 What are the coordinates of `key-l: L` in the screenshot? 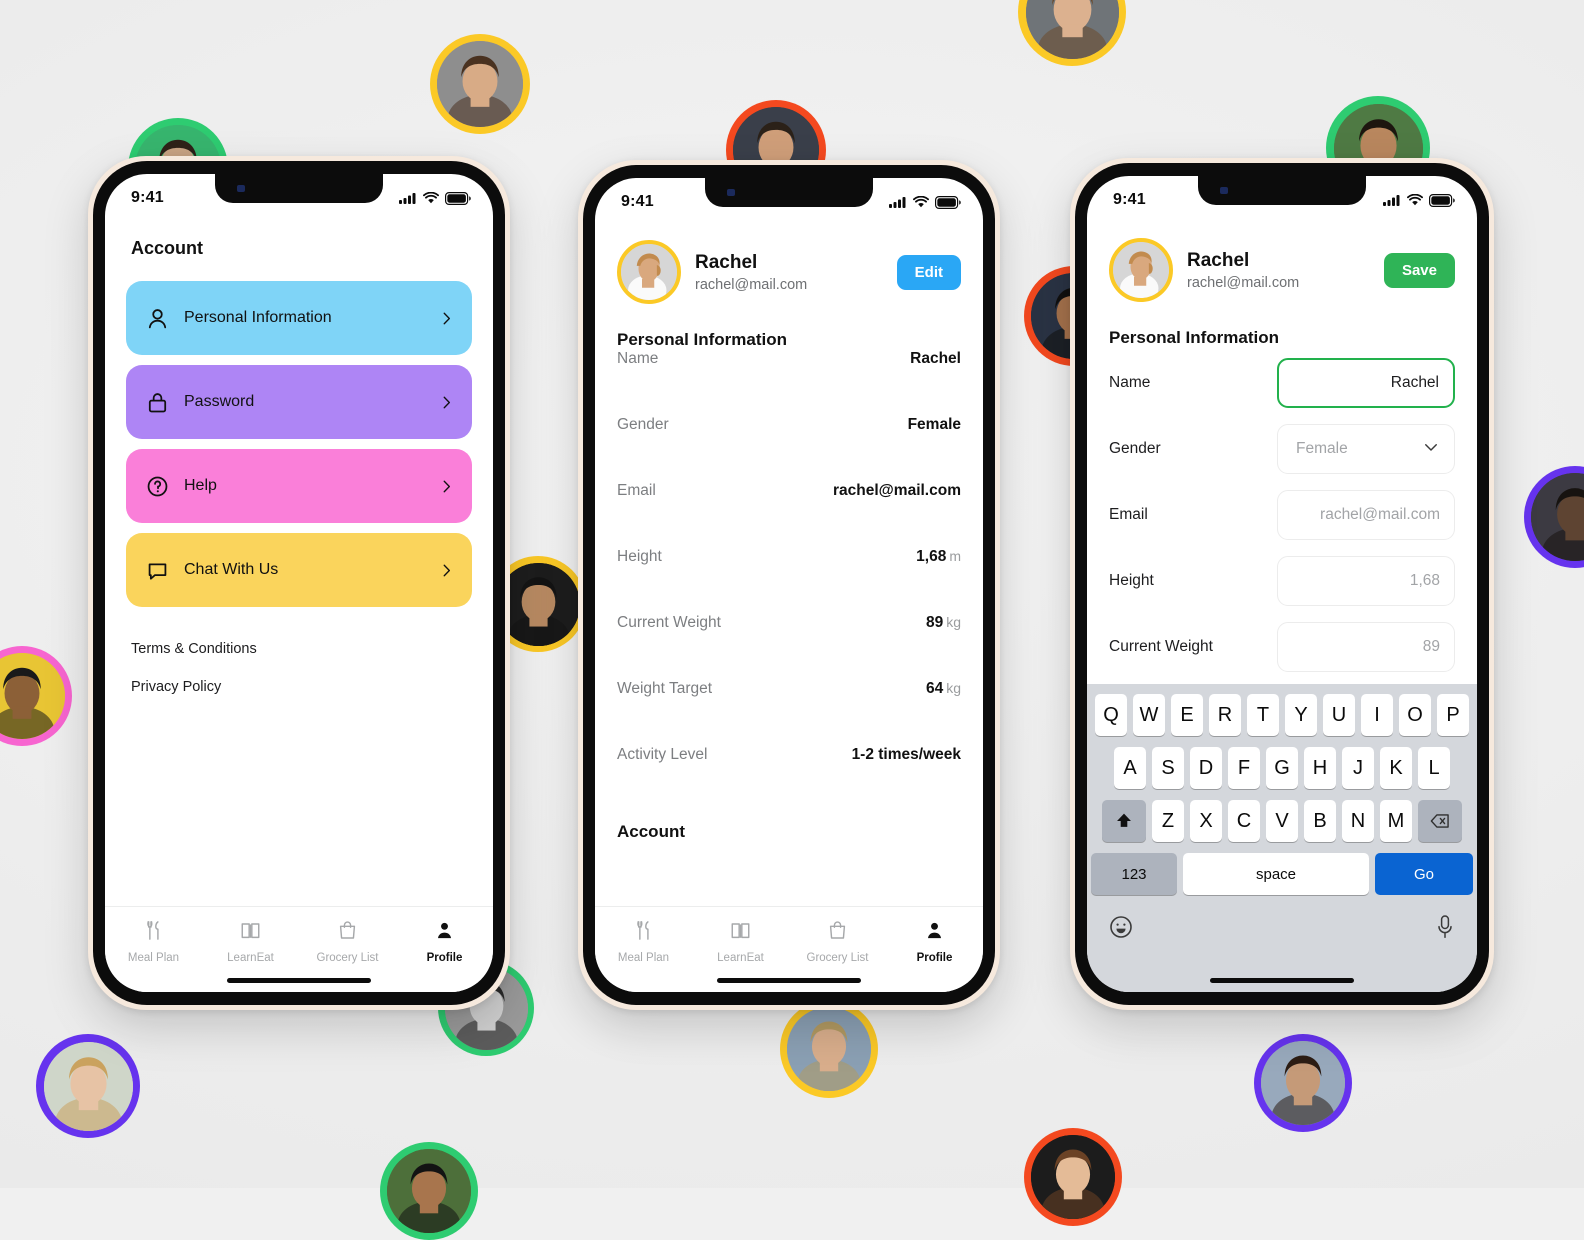 It's located at (1434, 768).